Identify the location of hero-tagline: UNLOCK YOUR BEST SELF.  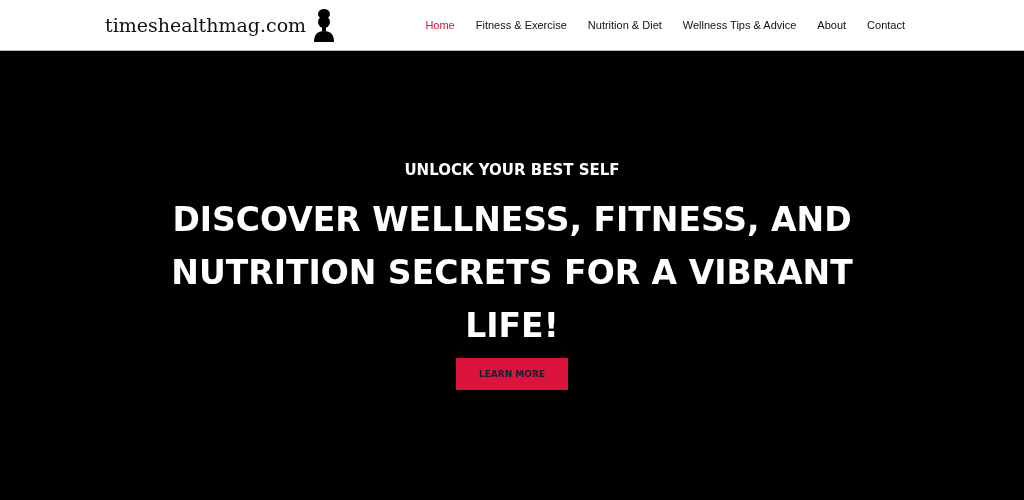
(512, 170).